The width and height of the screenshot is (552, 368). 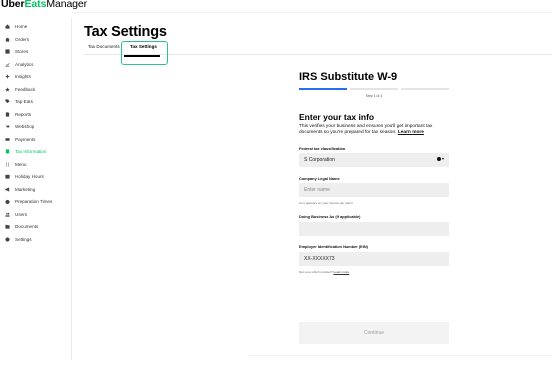 What do you see at coordinates (316, 272) in the screenshot?
I see `ein-hint-text: Not sure which number?` at bounding box center [316, 272].